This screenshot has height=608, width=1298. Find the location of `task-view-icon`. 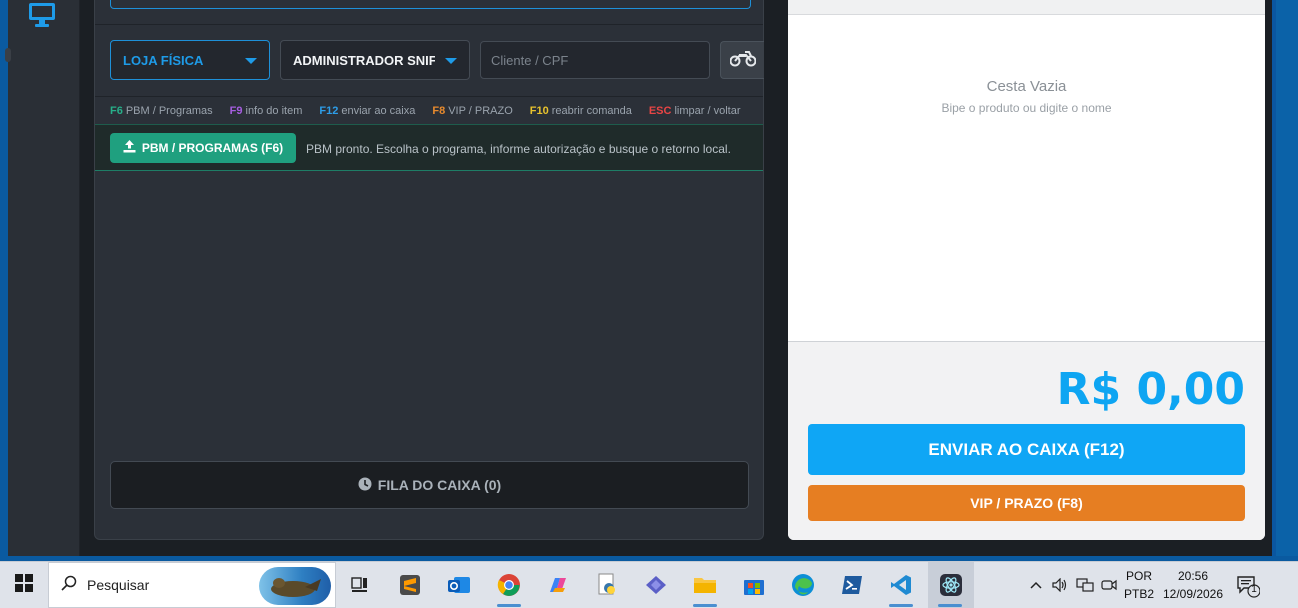

task-view-icon is located at coordinates (360, 585).